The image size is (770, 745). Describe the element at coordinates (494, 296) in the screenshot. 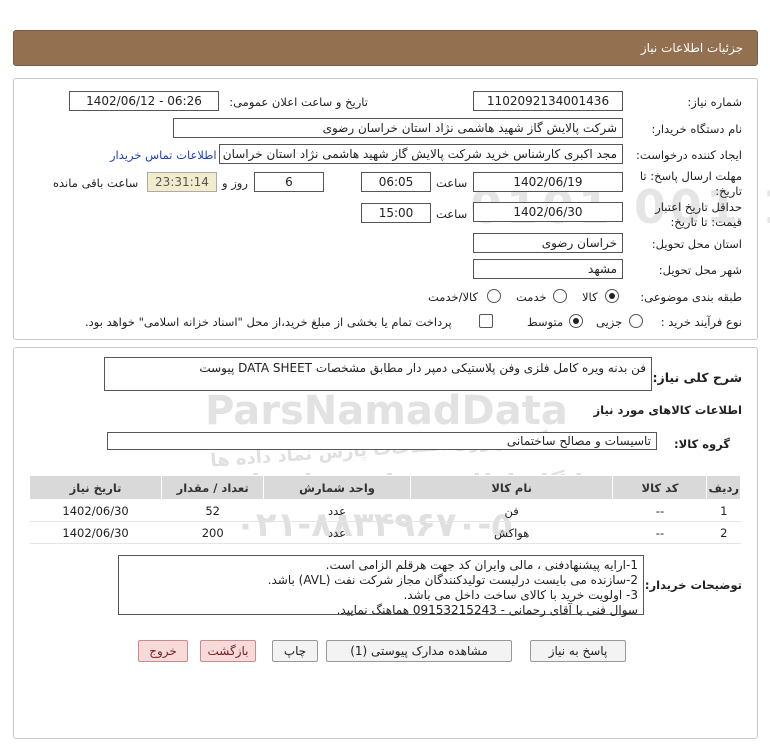

I see `category-goods-service-radio` at that location.